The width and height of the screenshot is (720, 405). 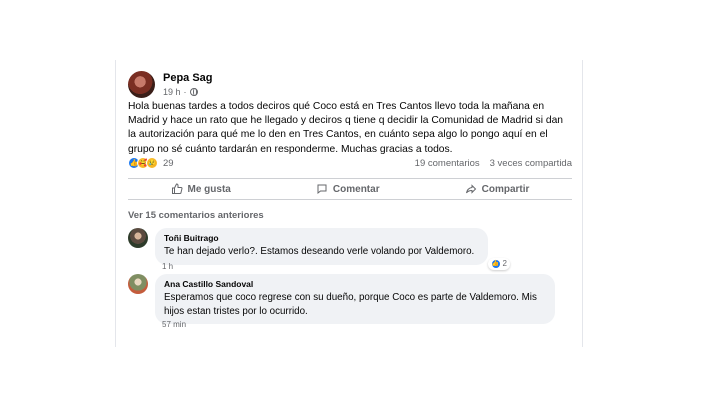 I want to click on comments-count: 19 comentarios, so click(x=447, y=163).